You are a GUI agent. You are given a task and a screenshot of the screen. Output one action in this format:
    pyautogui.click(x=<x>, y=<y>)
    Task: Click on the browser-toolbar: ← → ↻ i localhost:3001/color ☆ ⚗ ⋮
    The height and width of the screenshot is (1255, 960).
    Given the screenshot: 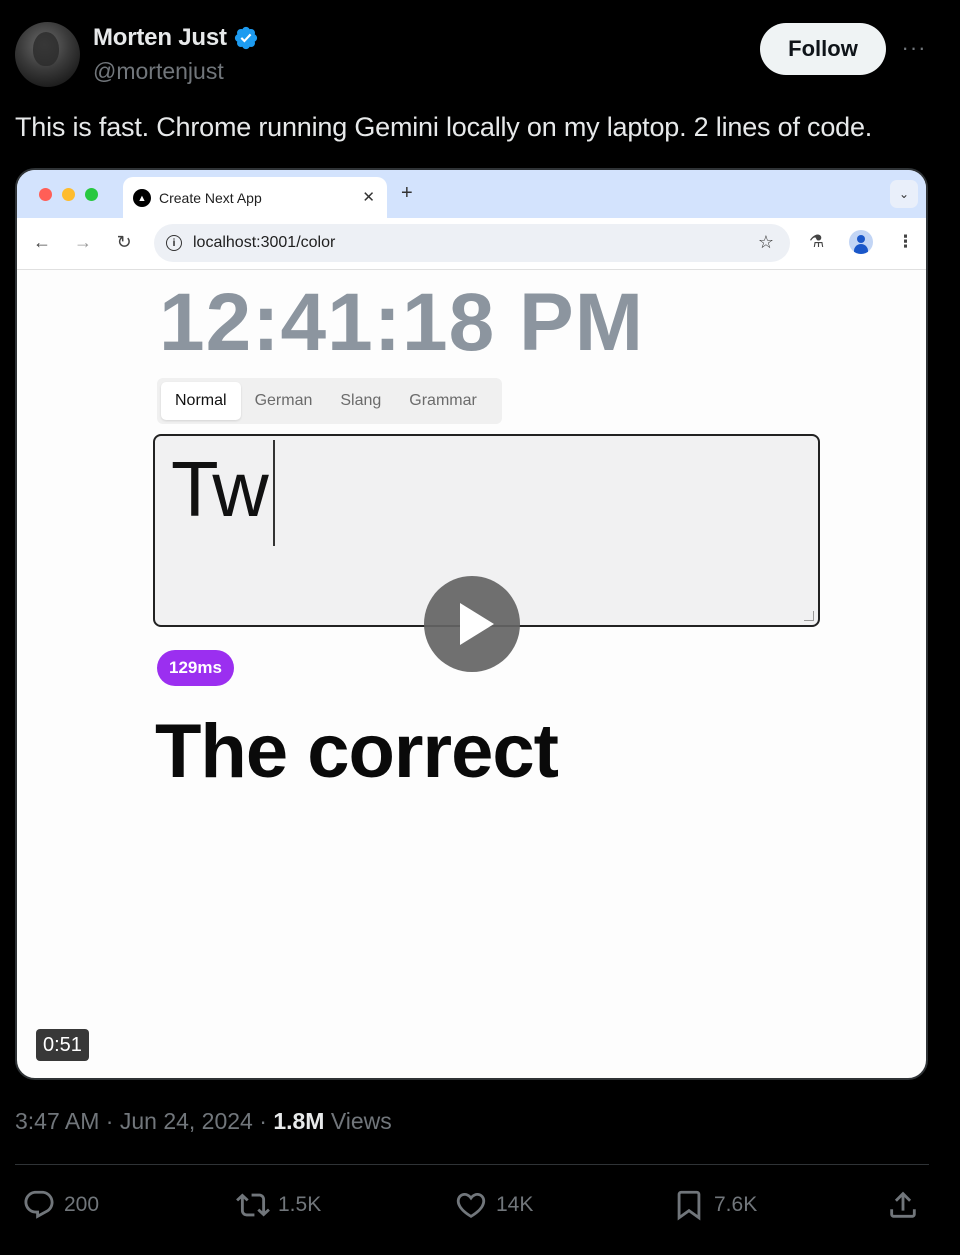 What is the action you would take?
    pyautogui.click(x=471, y=244)
    